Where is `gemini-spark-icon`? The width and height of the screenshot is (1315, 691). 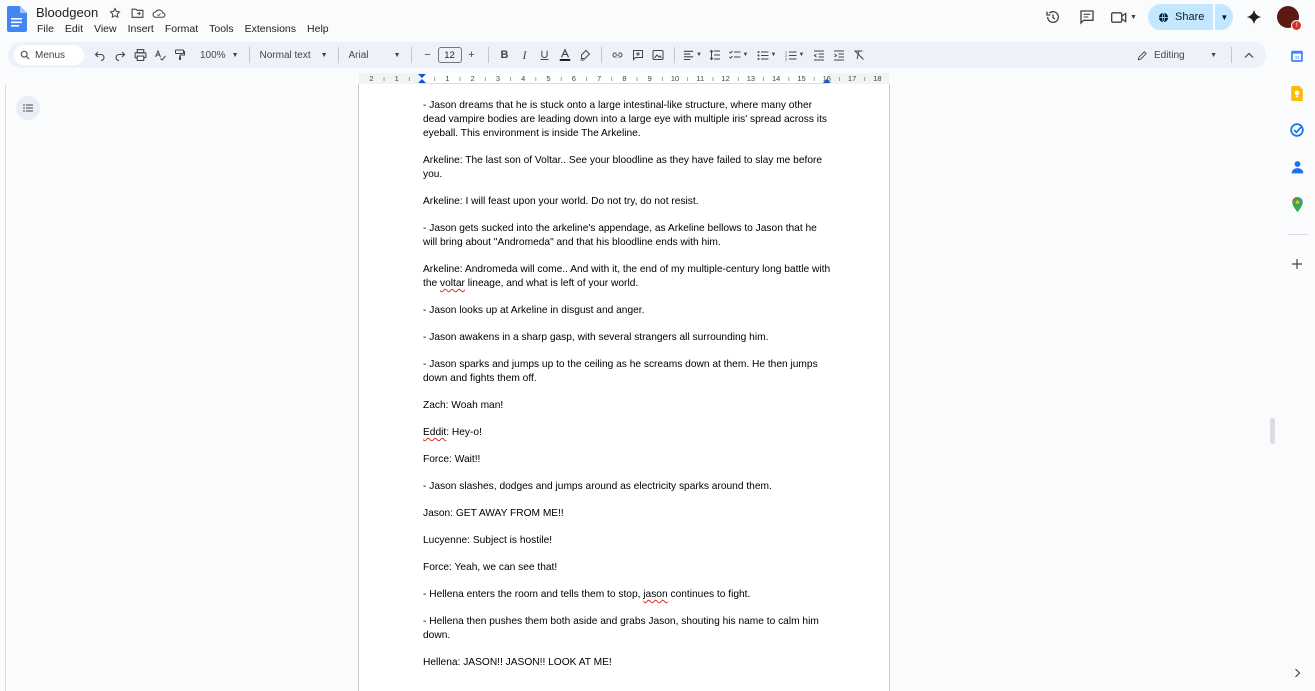
gemini-spark-icon is located at coordinates (1254, 17).